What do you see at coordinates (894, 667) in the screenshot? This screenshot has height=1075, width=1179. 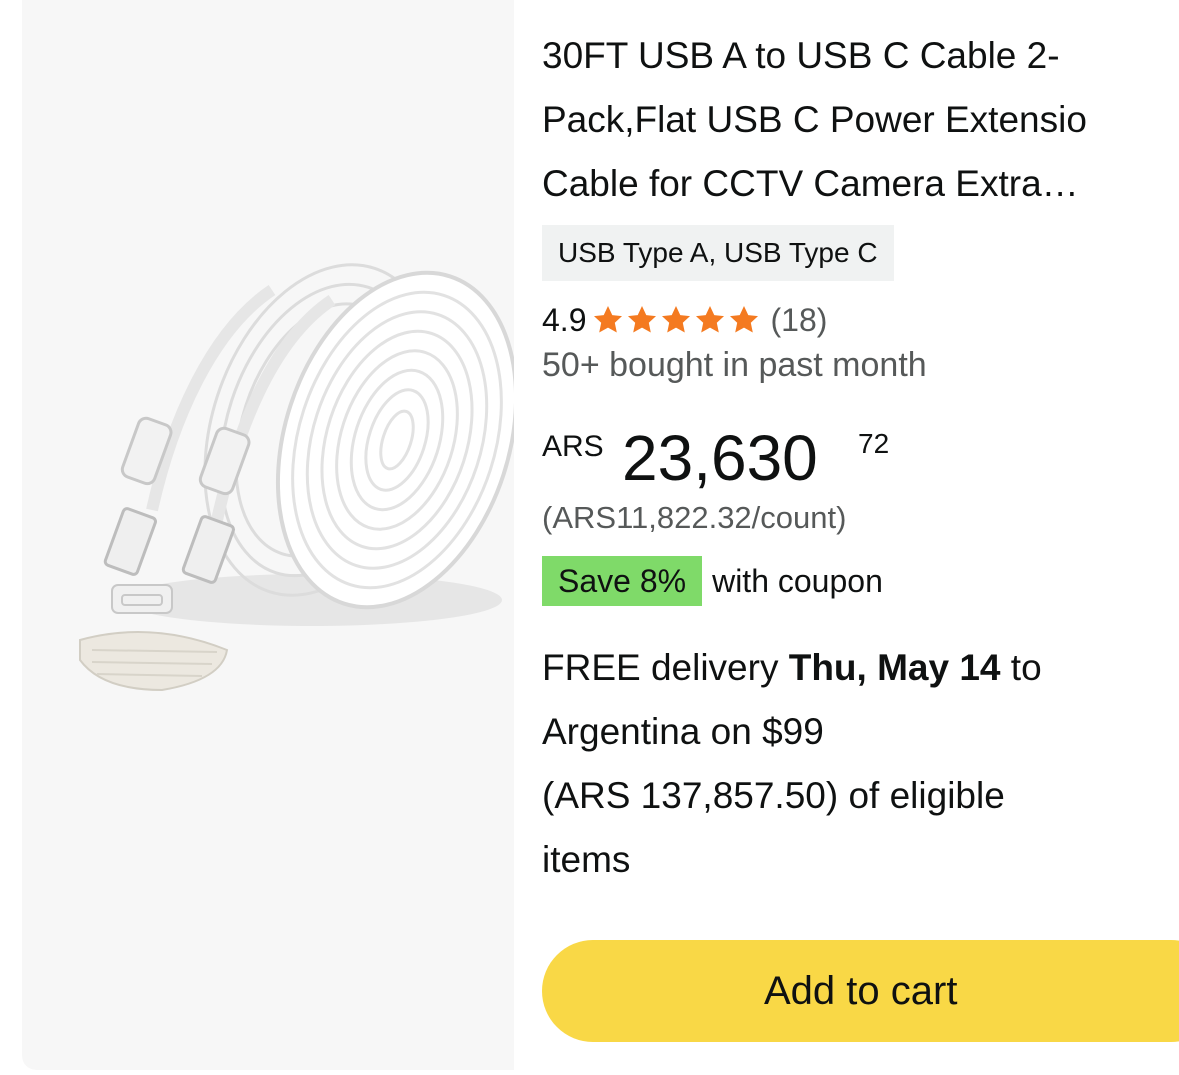 I see `delivery-date: Thu, May 14` at bounding box center [894, 667].